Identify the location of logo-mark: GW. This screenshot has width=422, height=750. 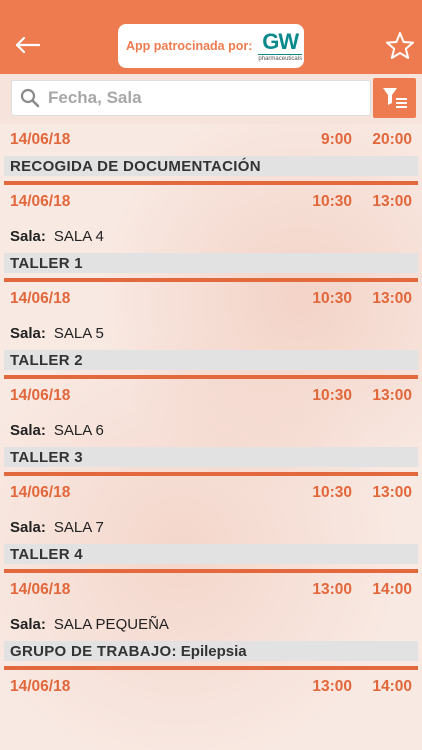
(280, 41).